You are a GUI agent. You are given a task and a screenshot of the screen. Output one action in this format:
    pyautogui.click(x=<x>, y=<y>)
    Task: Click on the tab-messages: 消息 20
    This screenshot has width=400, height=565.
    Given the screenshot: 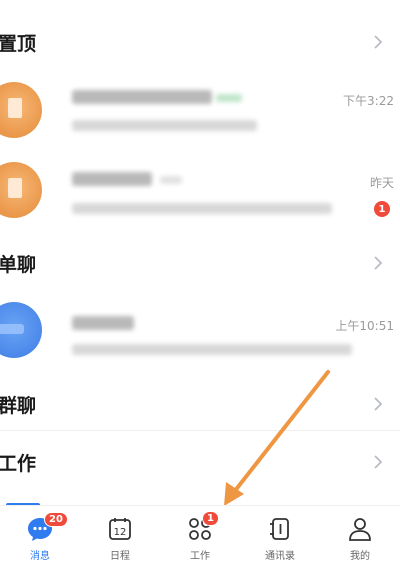 What is the action you would take?
    pyautogui.click(x=40, y=535)
    